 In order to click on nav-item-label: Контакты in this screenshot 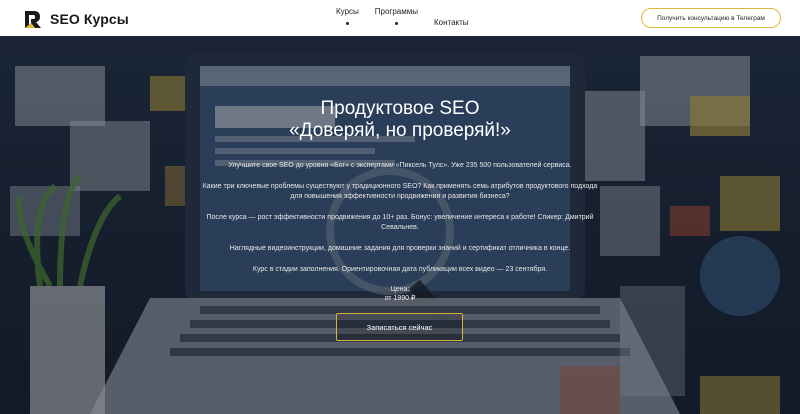, I will do `click(451, 22)`.